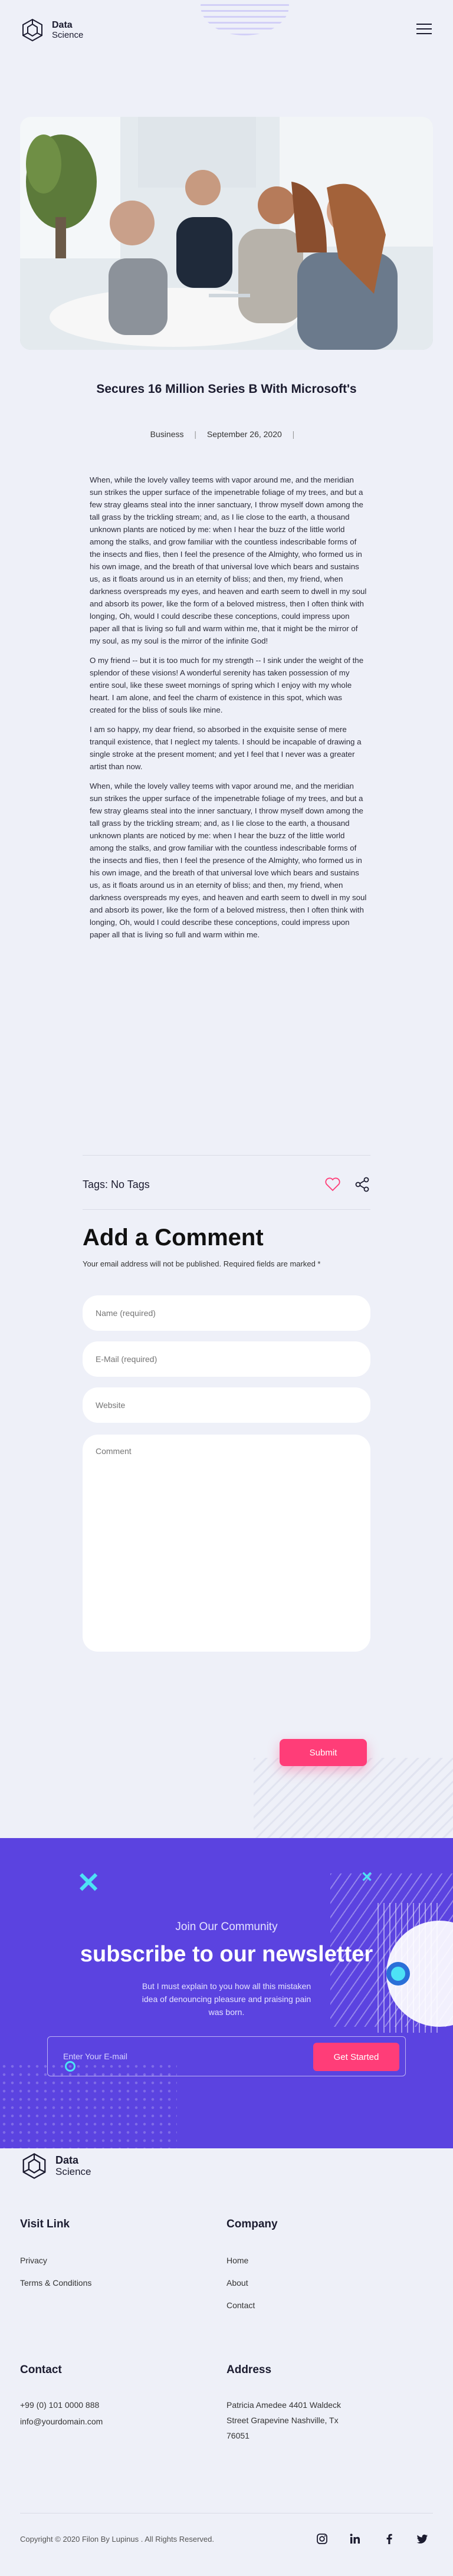  I want to click on get-started-button: Get Started, so click(356, 2057).